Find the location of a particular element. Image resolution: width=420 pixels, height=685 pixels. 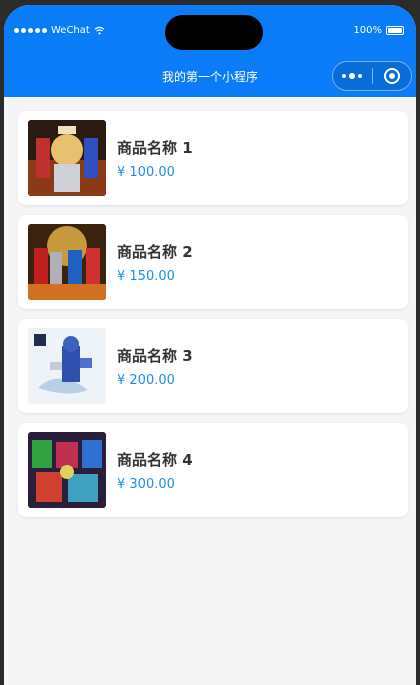

target-icon is located at coordinates (391, 76).